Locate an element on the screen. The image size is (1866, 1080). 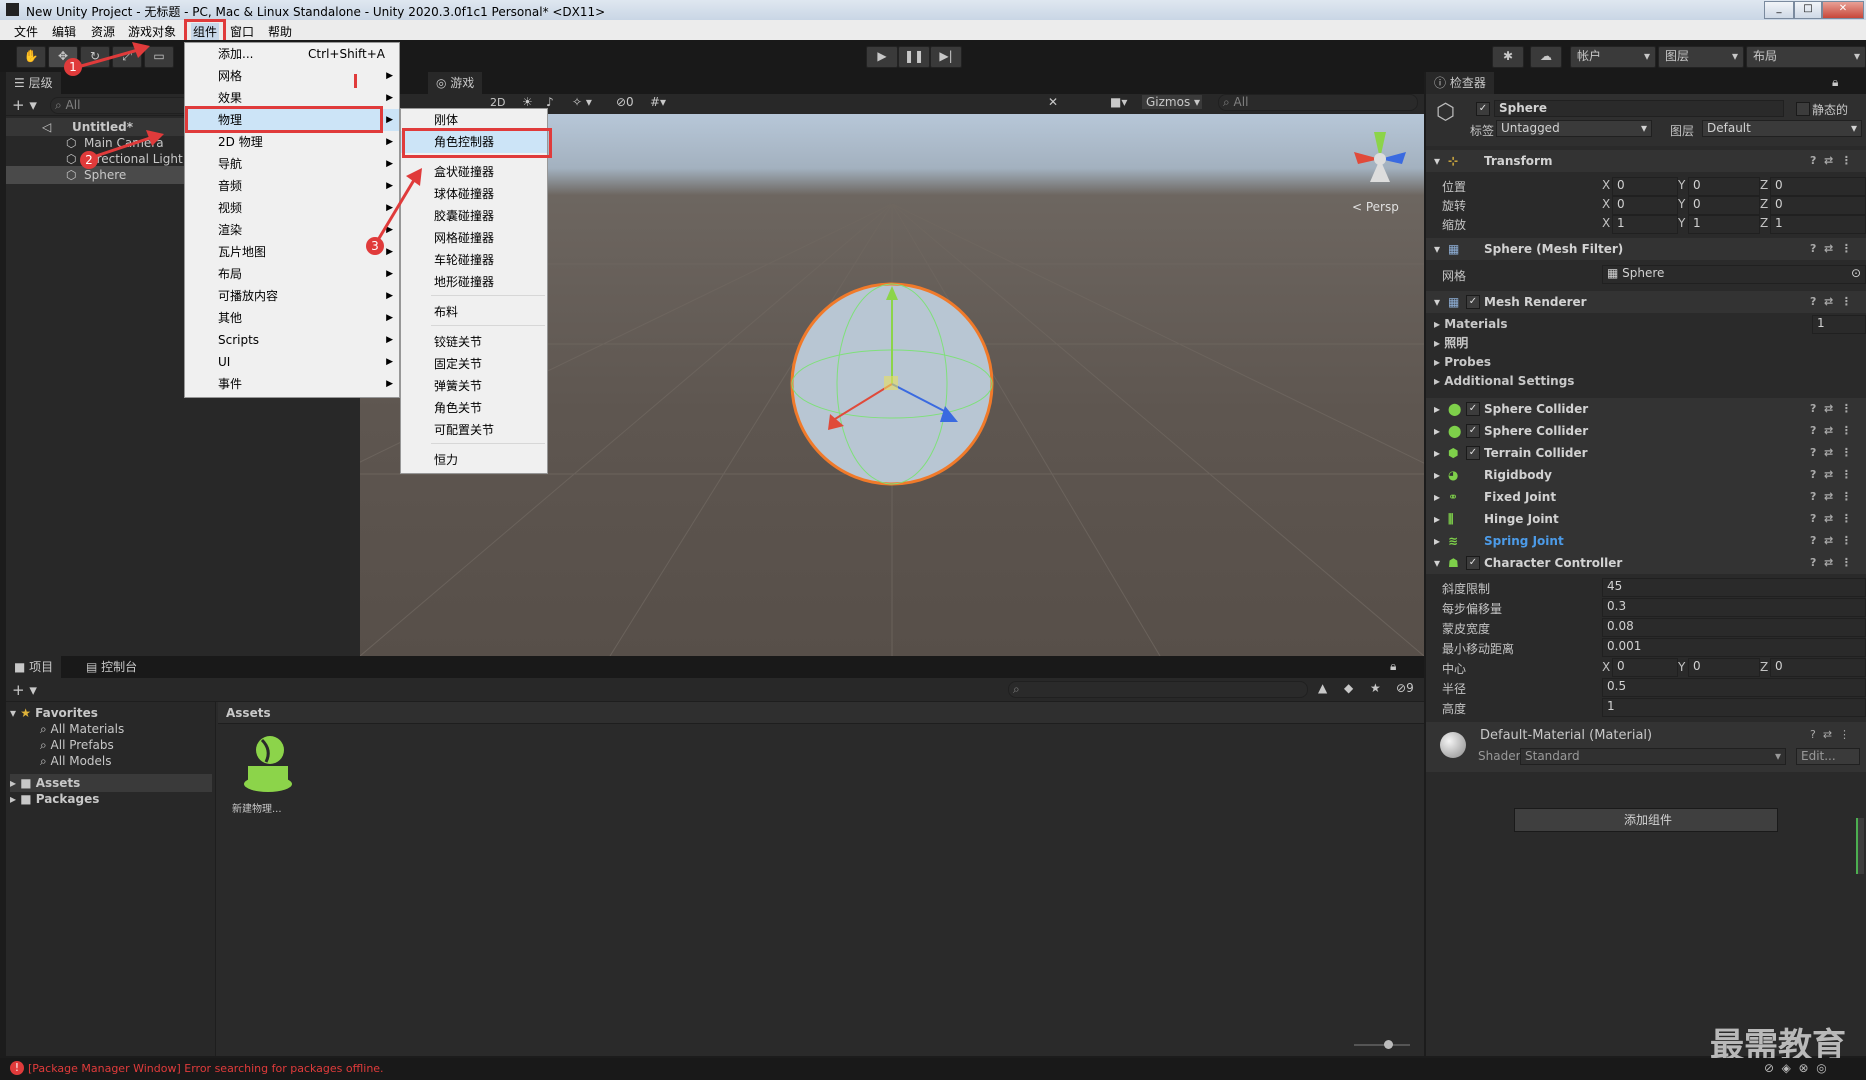
search-by-type-icon: ▲ is located at coordinates (1322, 688).